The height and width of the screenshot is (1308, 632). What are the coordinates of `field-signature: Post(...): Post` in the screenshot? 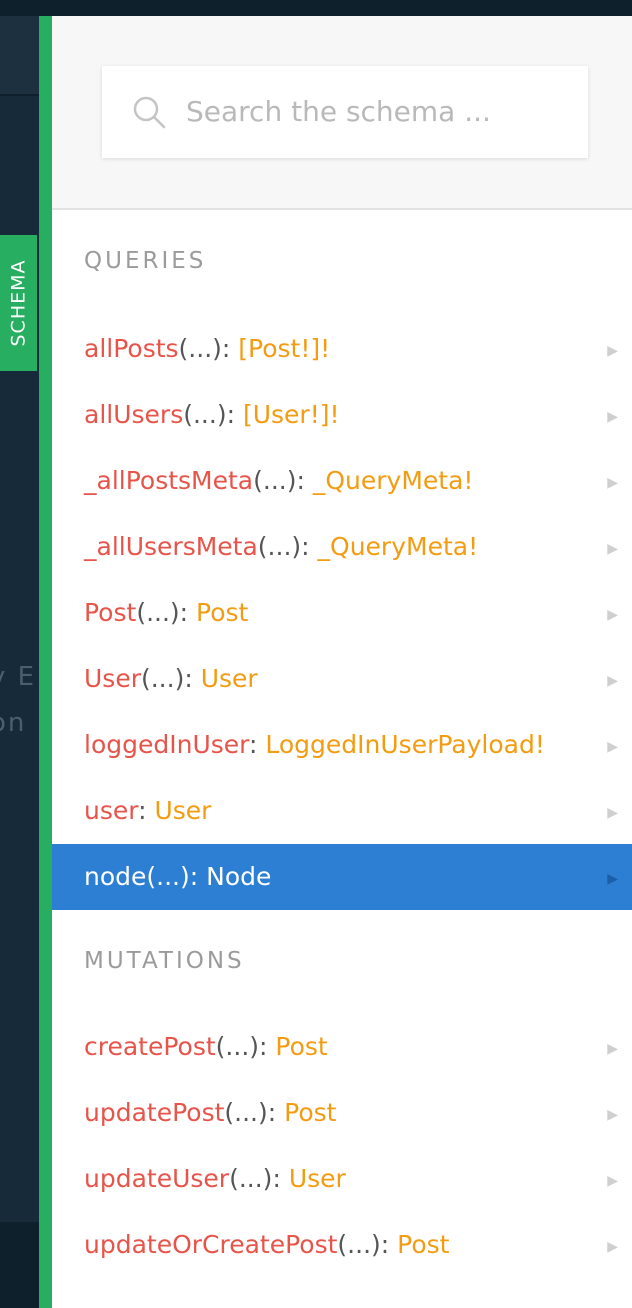 It's located at (166, 613).